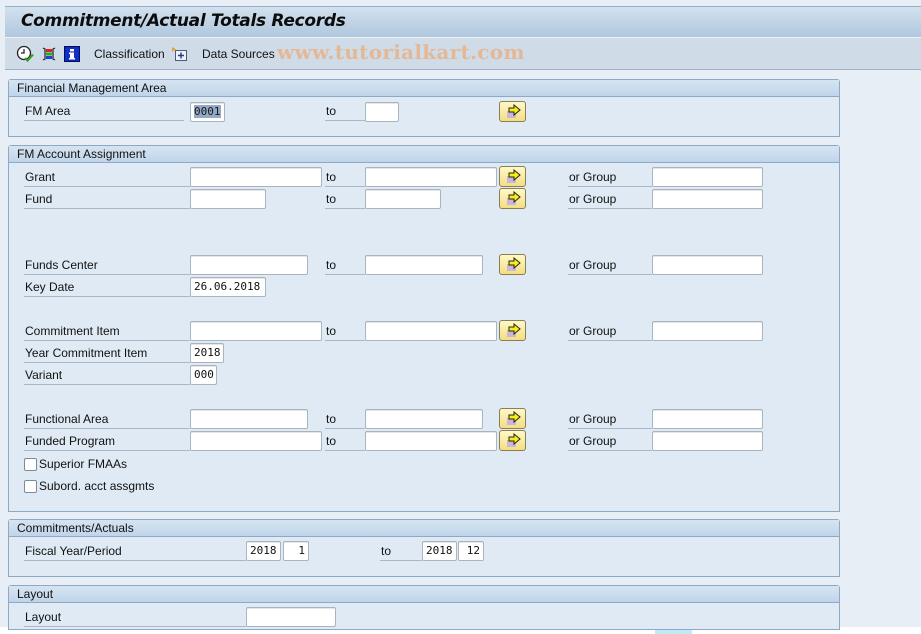 This screenshot has width=921, height=634. I want to click on funds-center-group-label: or Group, so click(610, 265).